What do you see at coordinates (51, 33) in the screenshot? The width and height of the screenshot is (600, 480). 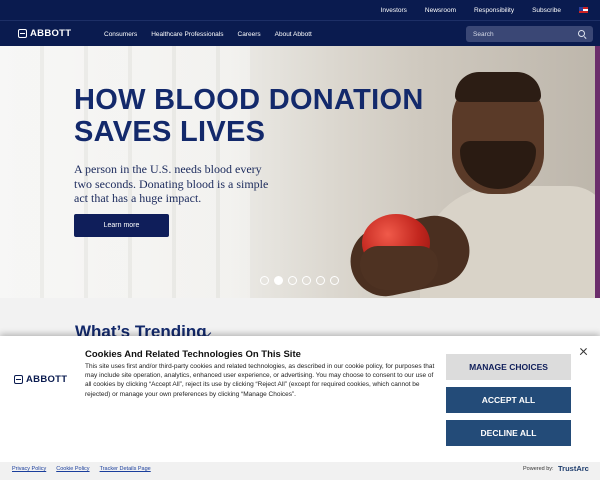 I see `abbott-logo-text: ABBOTT` at bounding box center [51, 33].